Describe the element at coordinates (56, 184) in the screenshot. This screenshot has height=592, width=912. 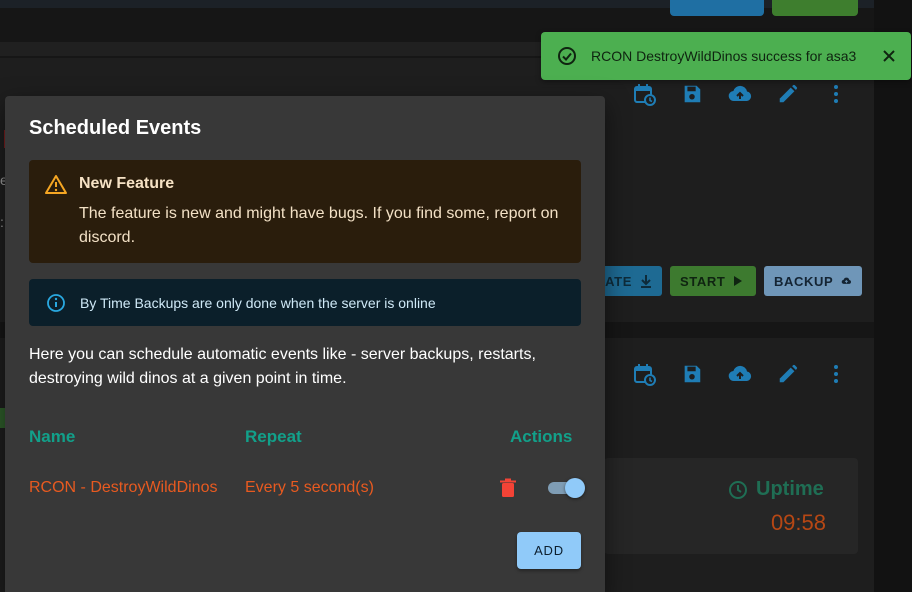
I see `warning-icon` at that location.